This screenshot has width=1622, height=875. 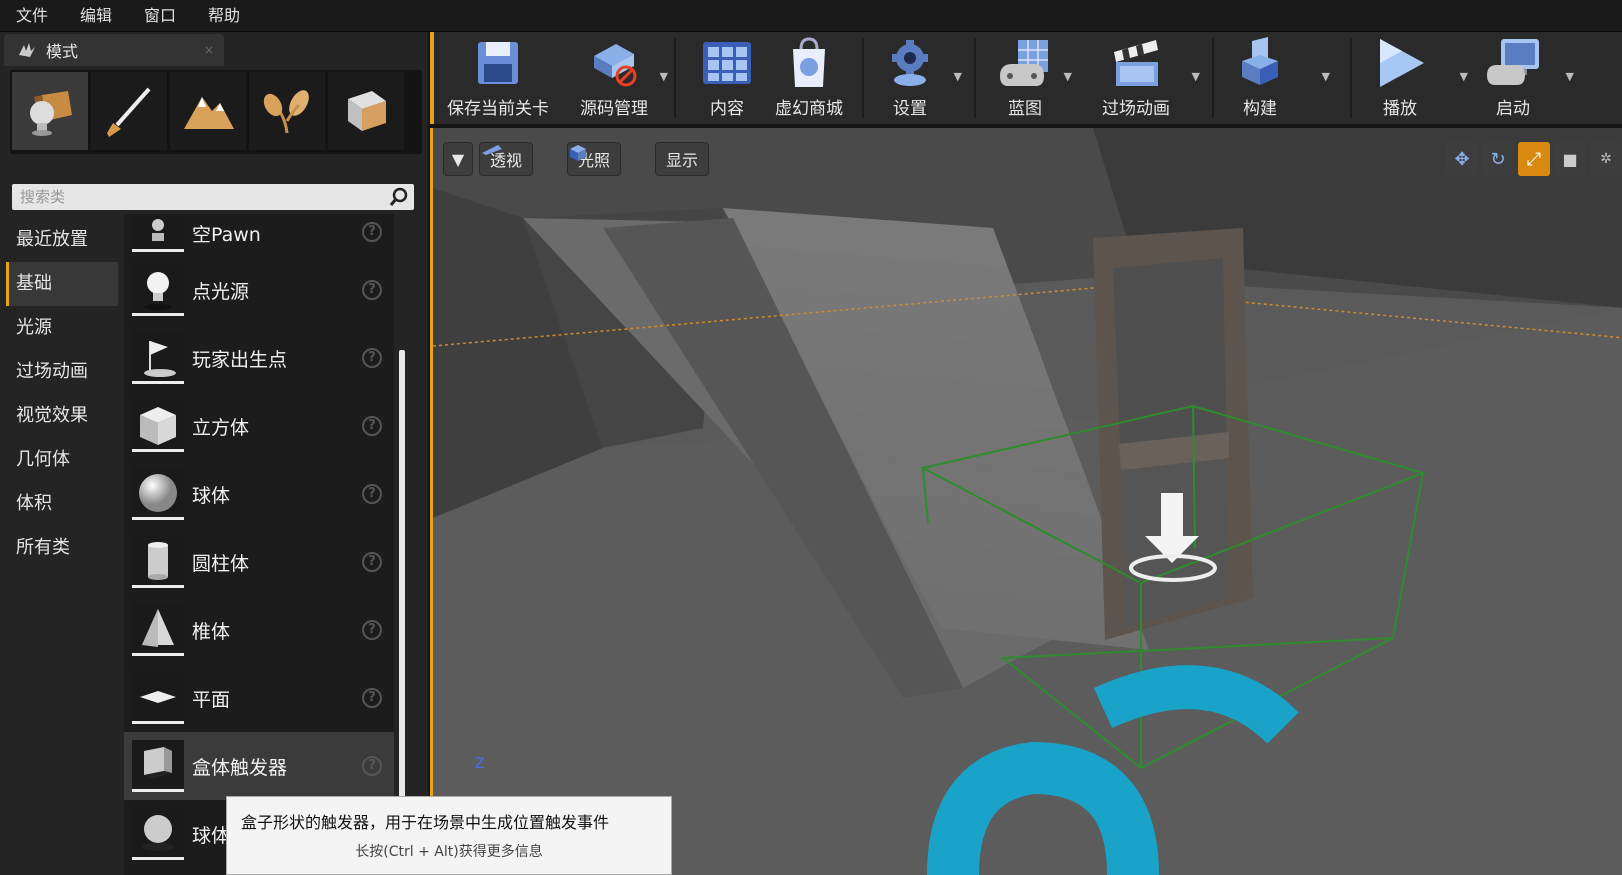 I want to click on marketplace-icon, so click(x=809, y=62).